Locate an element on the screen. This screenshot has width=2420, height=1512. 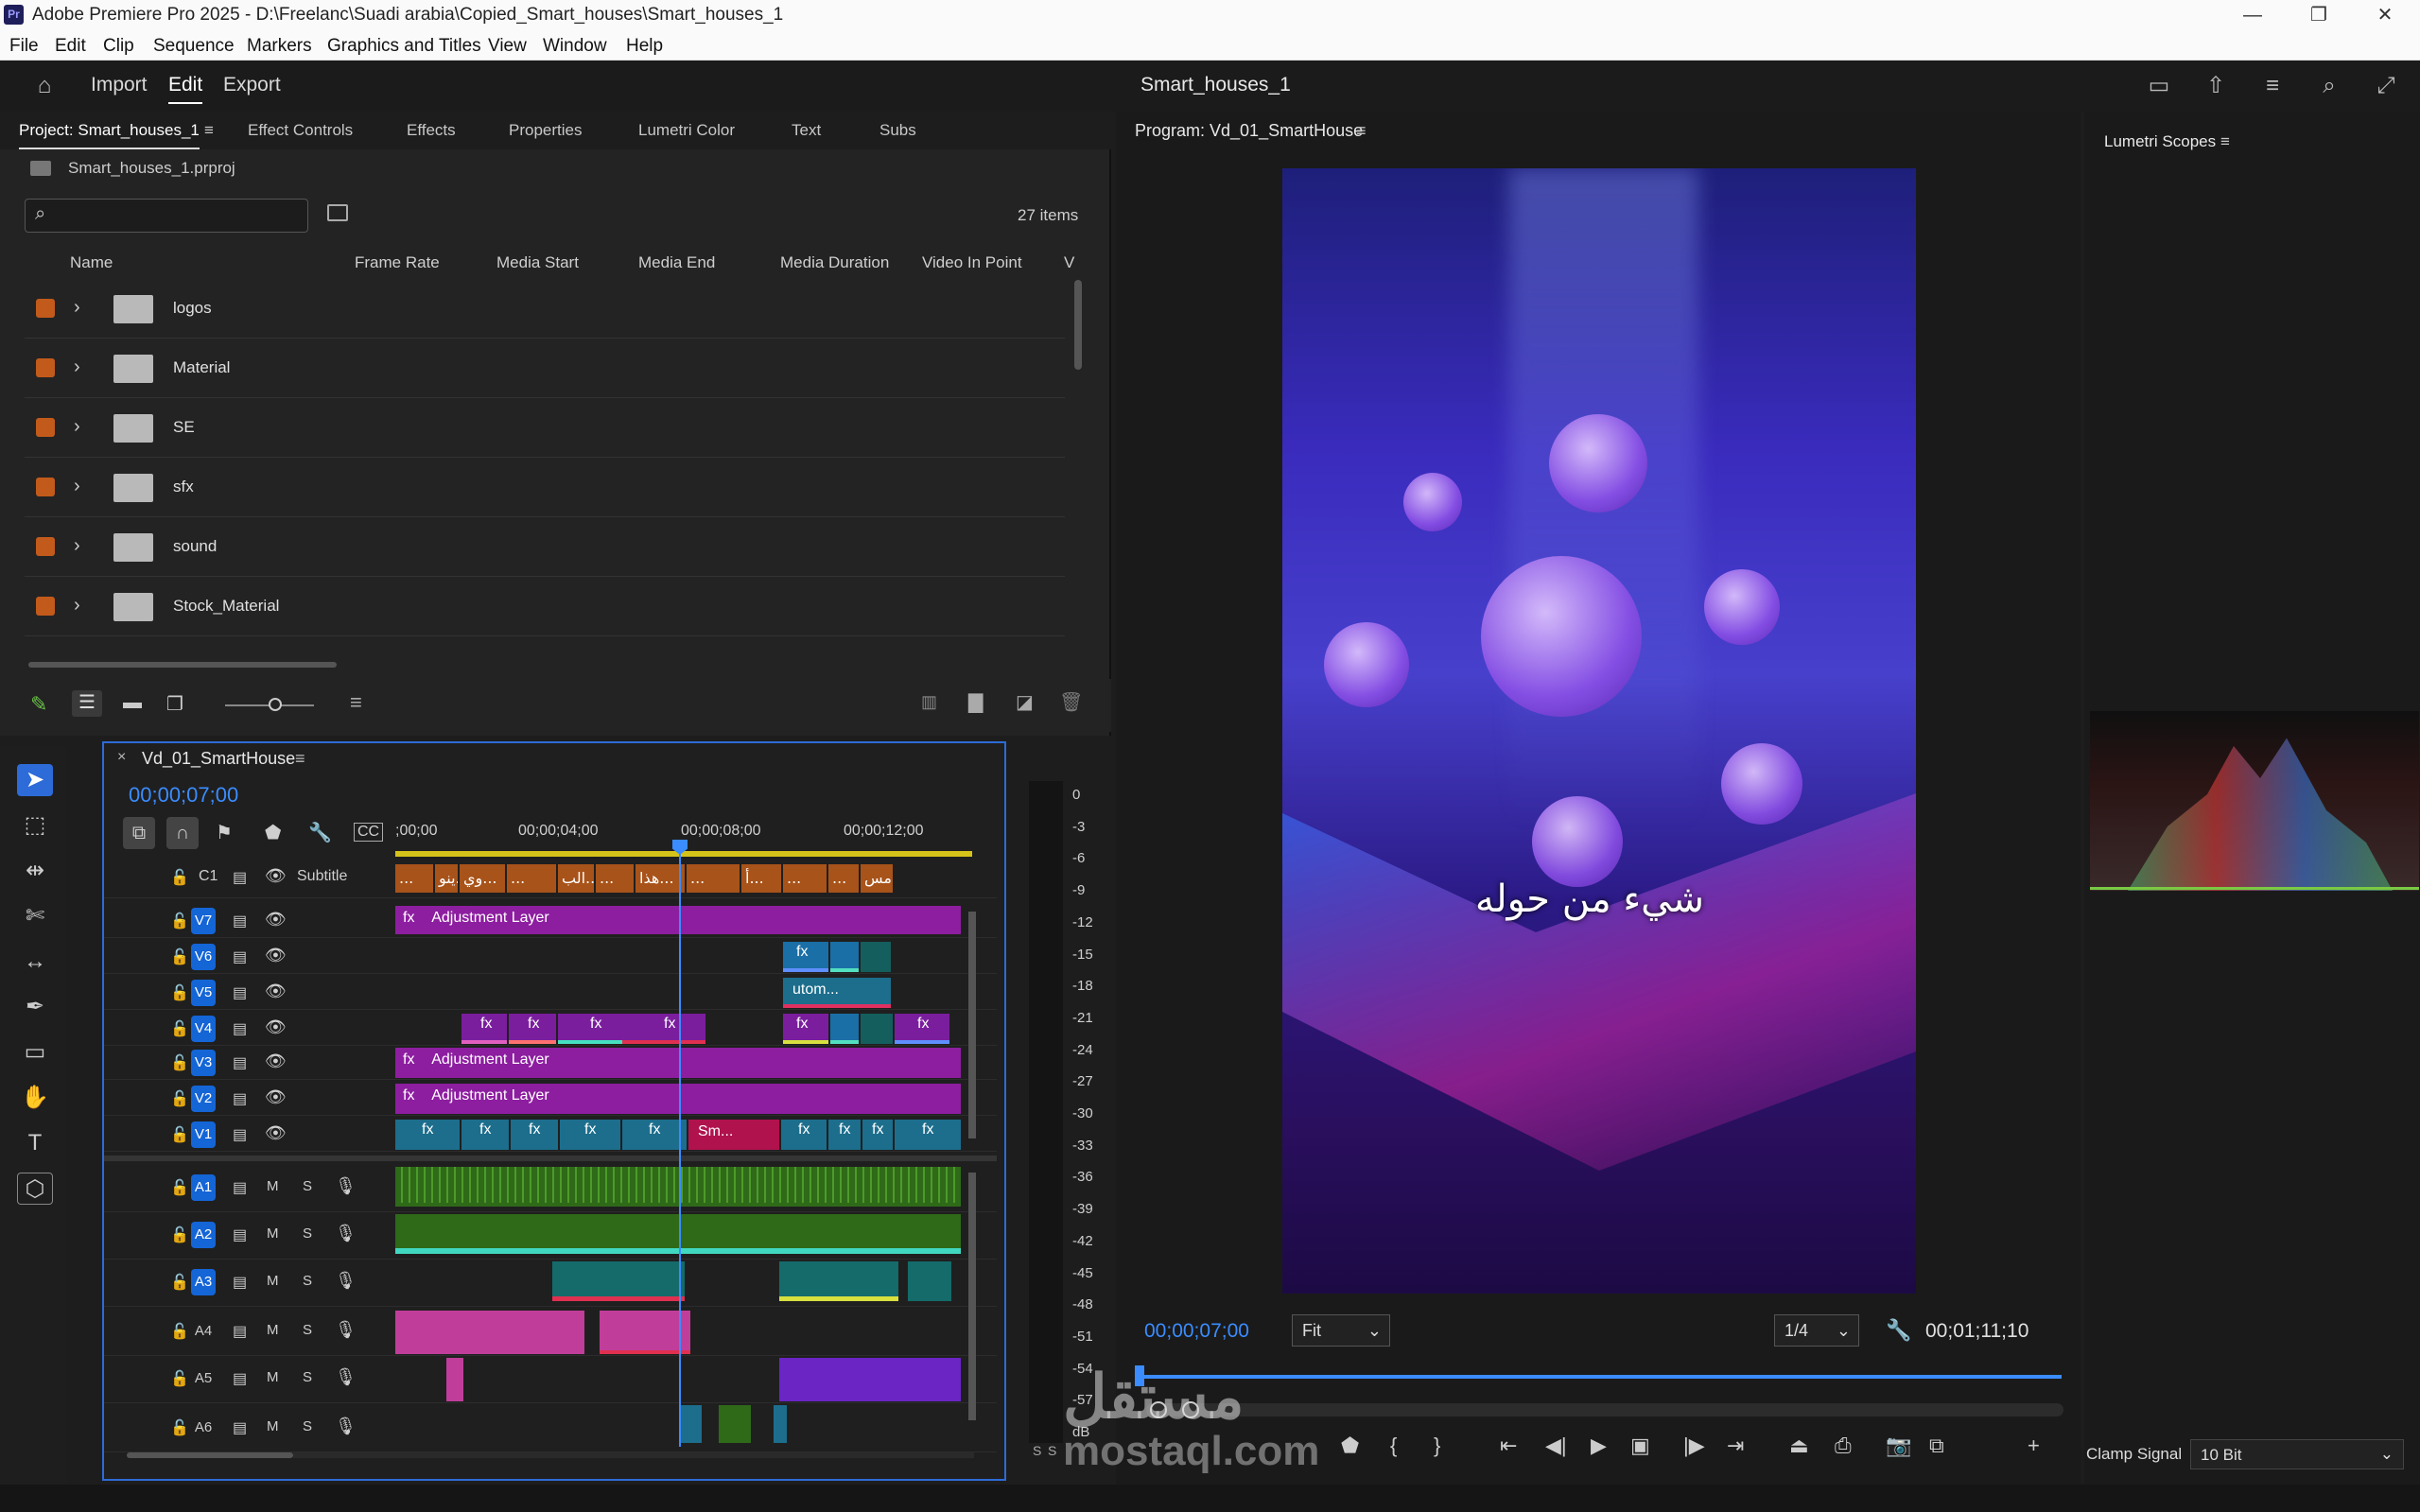
mark-out-icon: } is located at coordinates (1437, 1446).